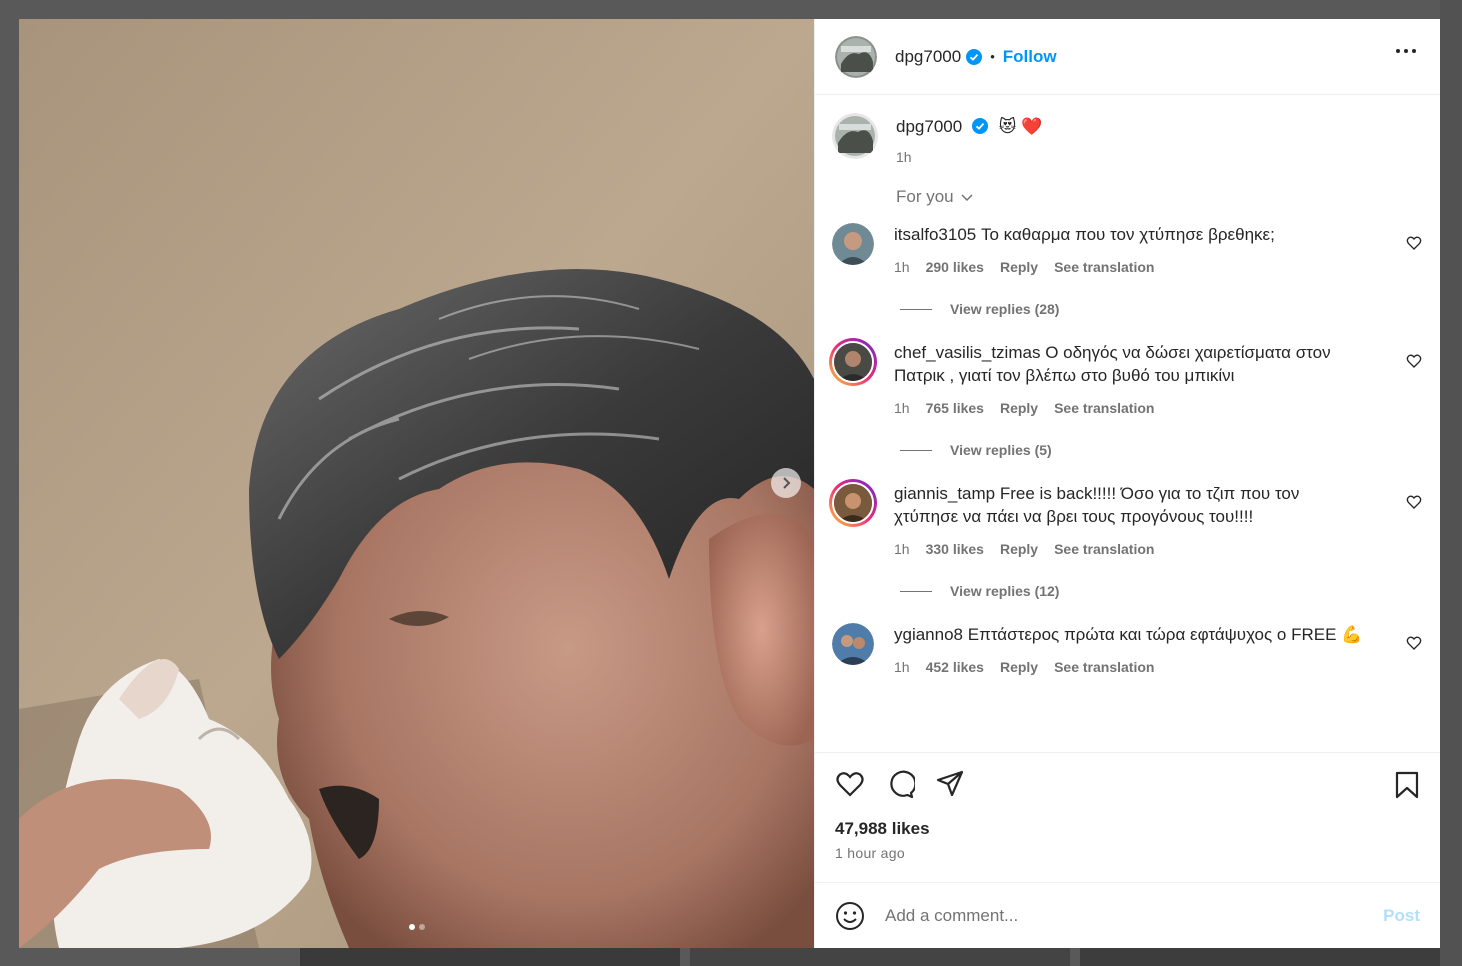  I want to click on view-replies-button: View replies (12), so click(1170, 591).